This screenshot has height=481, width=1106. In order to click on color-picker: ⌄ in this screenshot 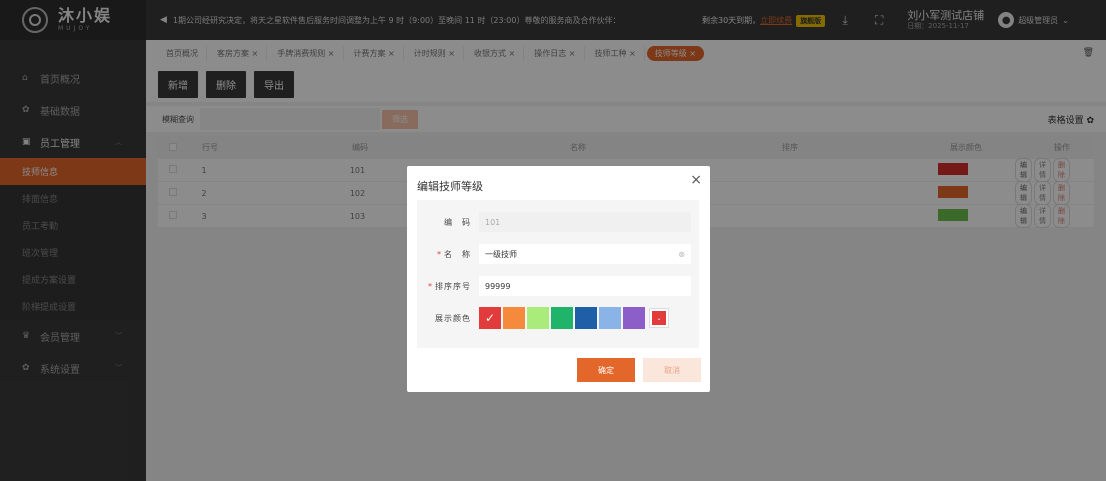, I will do `click(659, 318)`.